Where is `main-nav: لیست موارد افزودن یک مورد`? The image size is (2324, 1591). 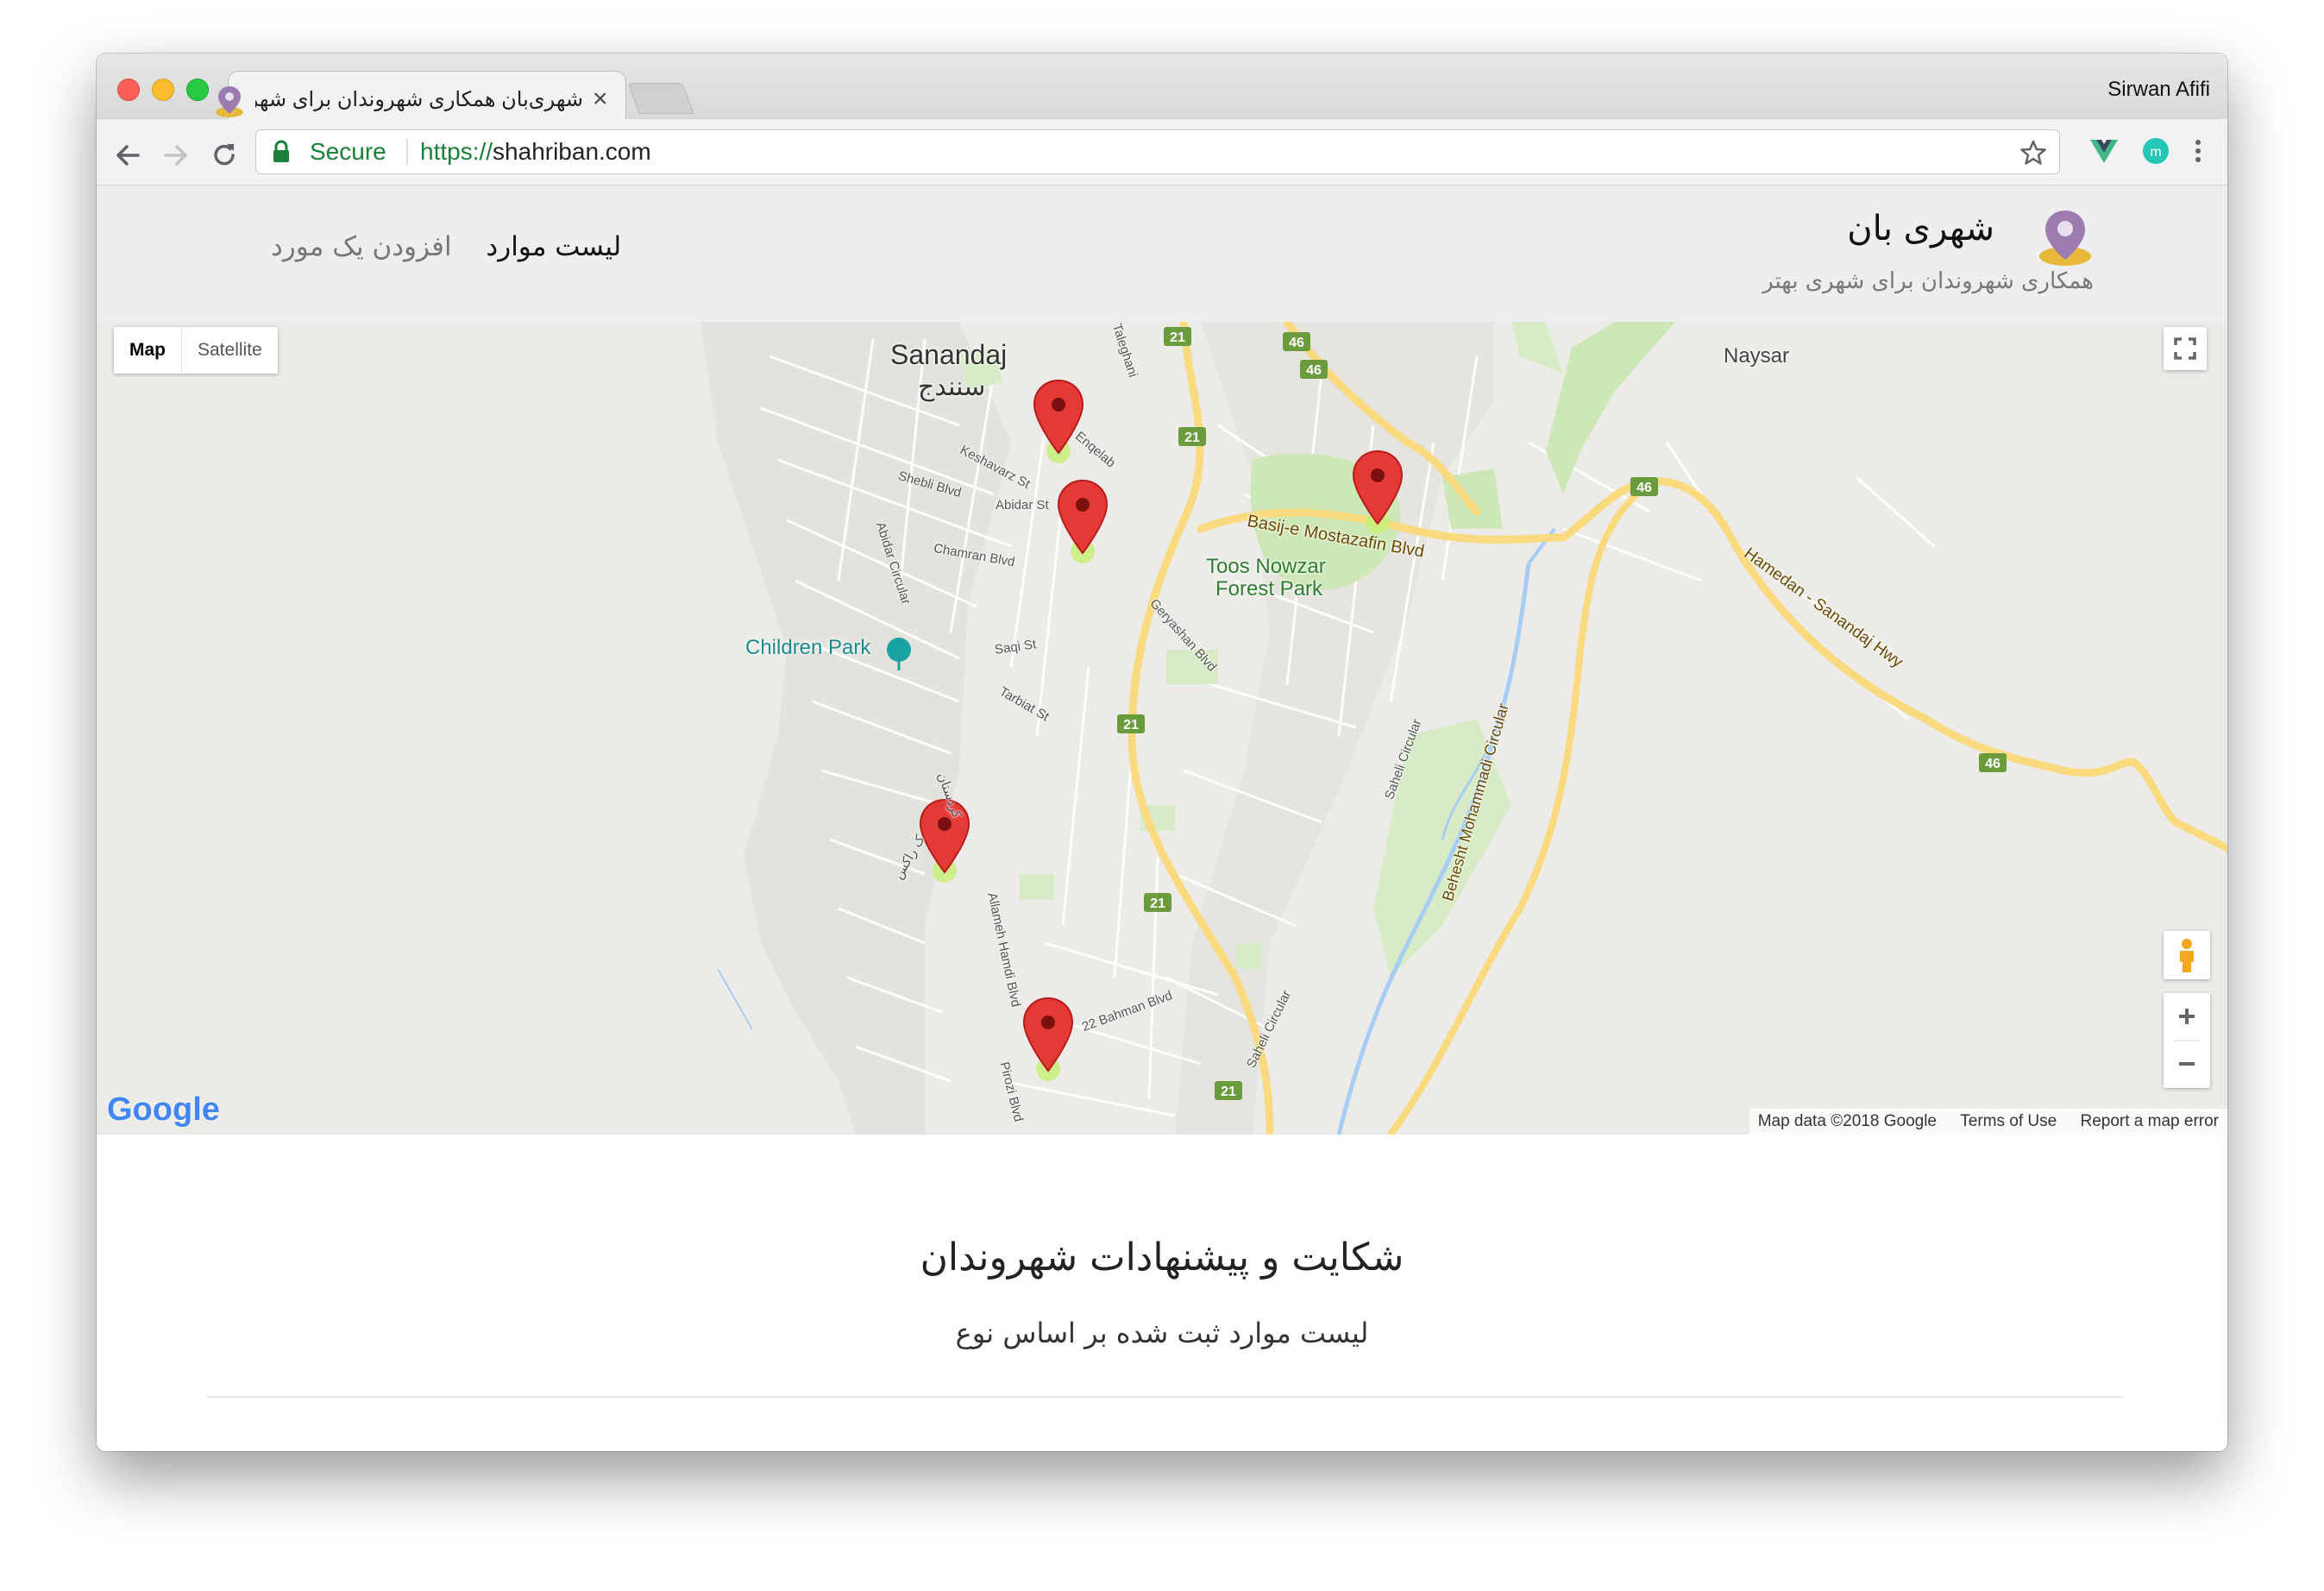
main-nav: لیست موارد افزودن یک مورد is located at coordinates (433, 247).